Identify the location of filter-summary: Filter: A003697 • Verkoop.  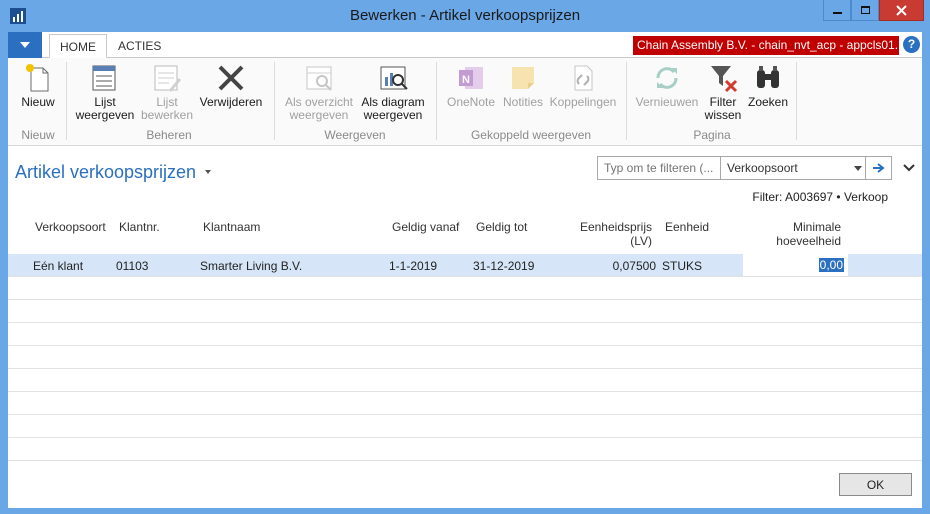
(820, 197).